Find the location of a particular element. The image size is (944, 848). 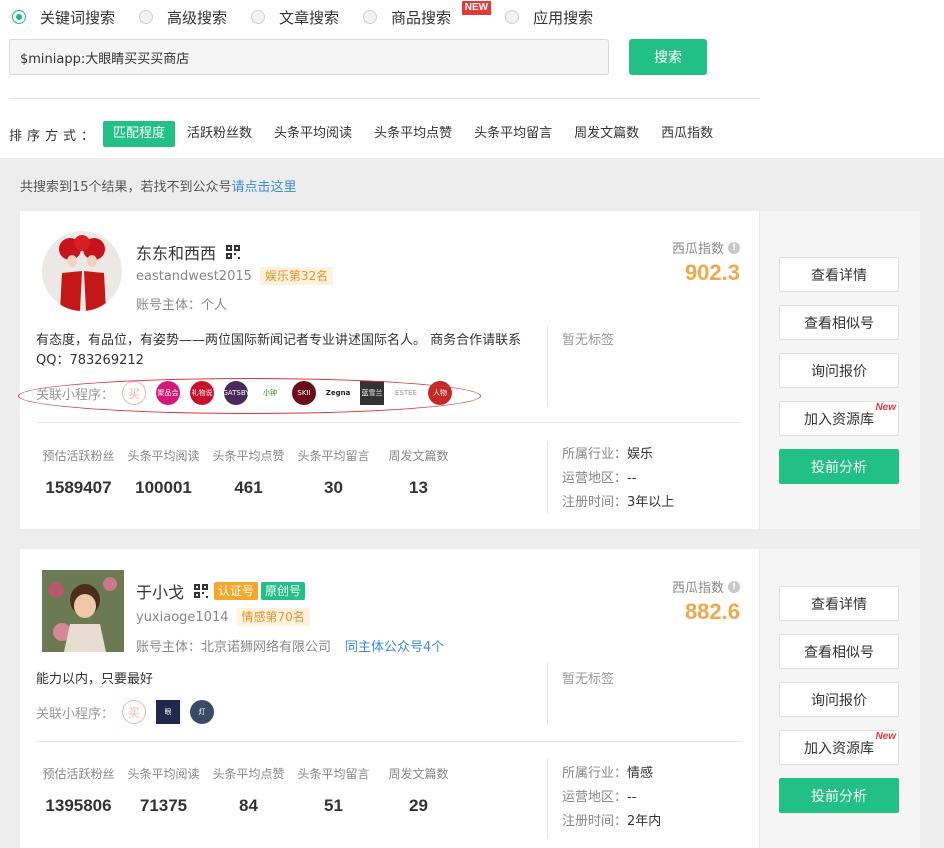

radio-dot-selected is located at coordinates (19, 17).